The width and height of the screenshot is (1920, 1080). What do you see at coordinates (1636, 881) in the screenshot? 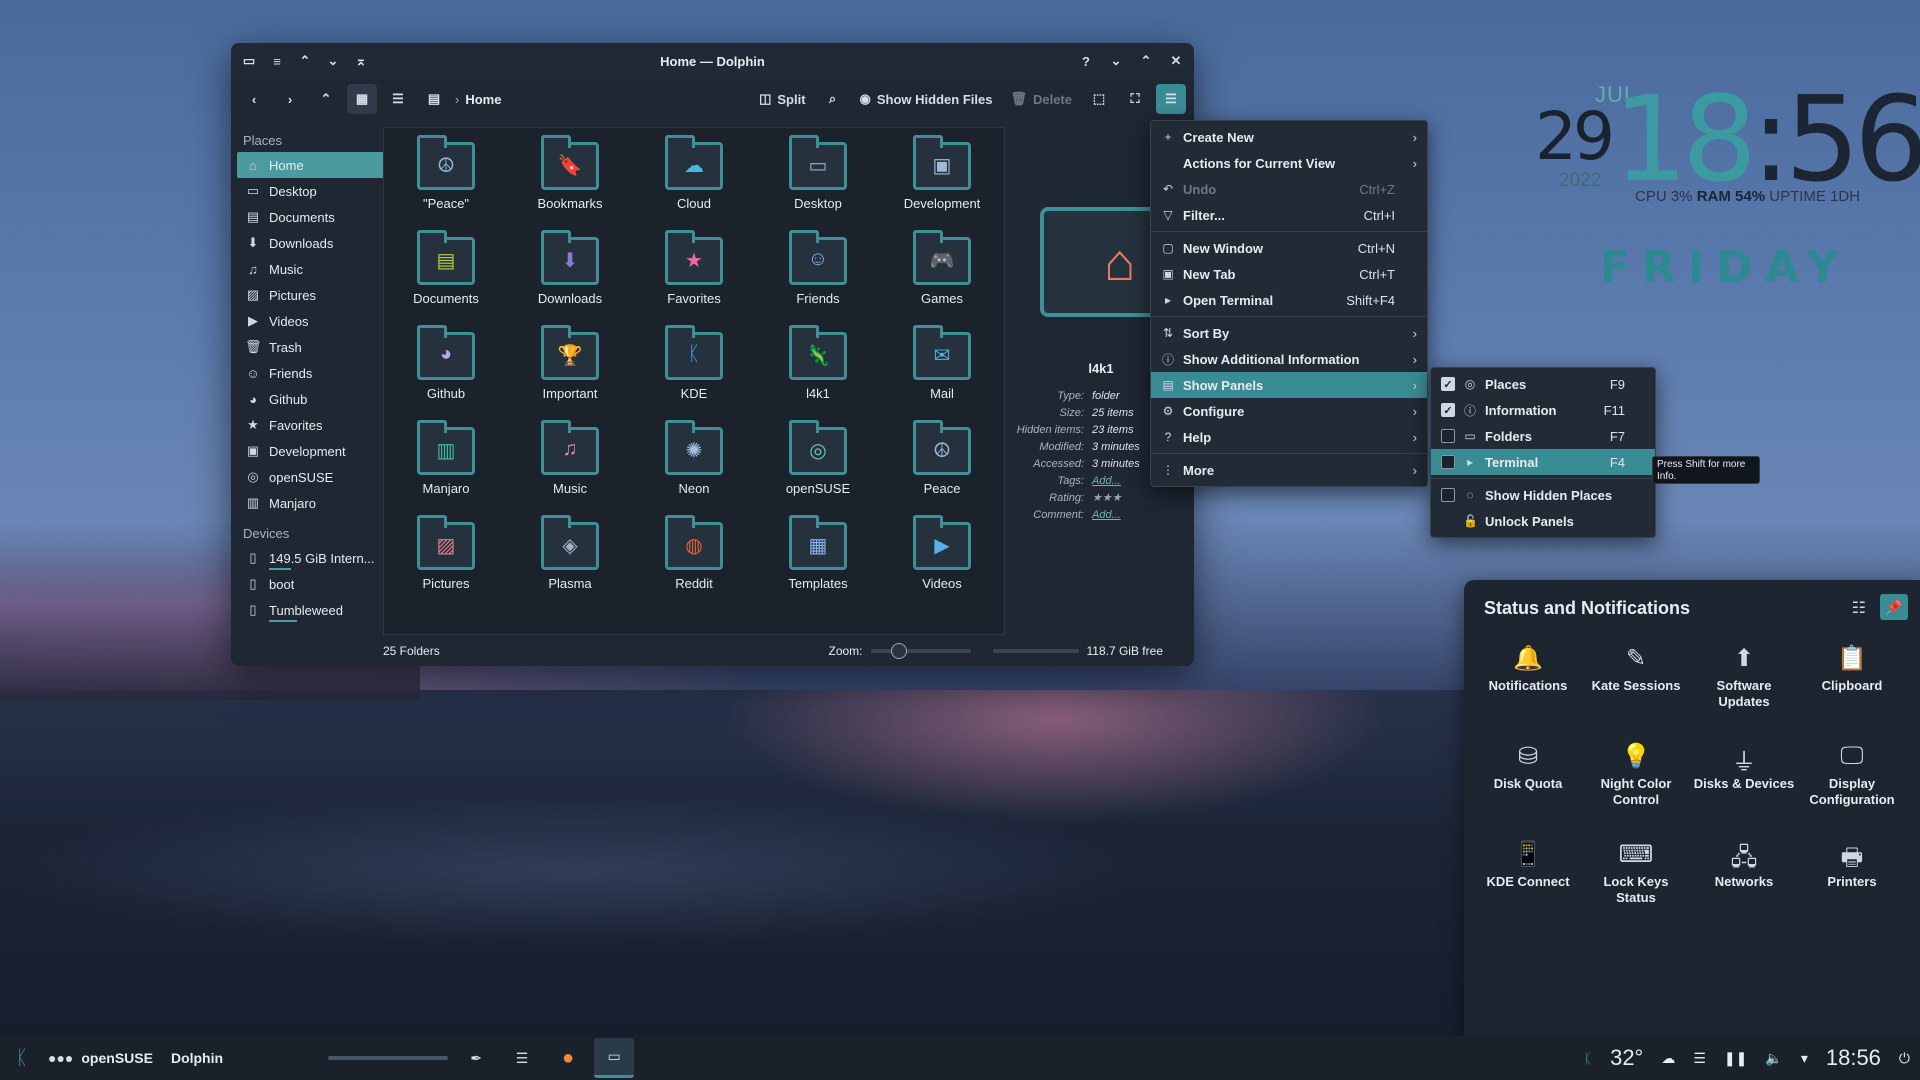
I see `sn-item-lock-keys-status: ⌨ Lock Keys Status` at bounding box center [1636, 881].